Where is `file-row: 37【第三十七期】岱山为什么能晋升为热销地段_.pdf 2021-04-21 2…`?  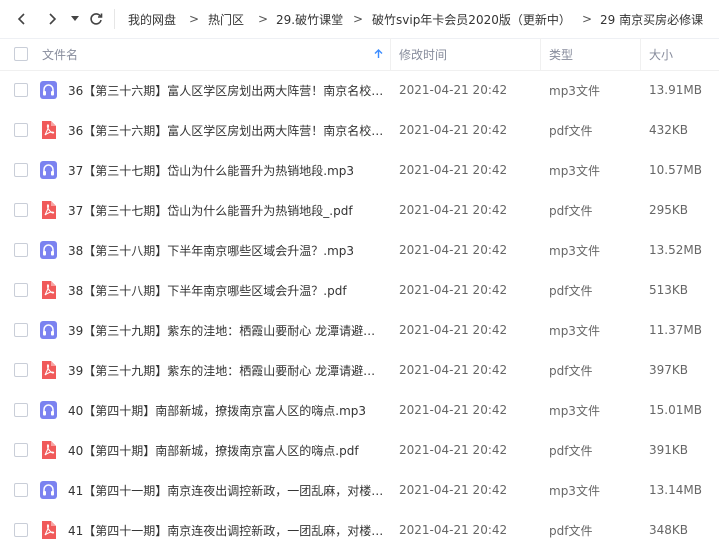 file-row: 37【第三十七期】岱山为什么能晋升为热销地段_.pdf 2021-04-21 2… is located at coordinates (359, 210).